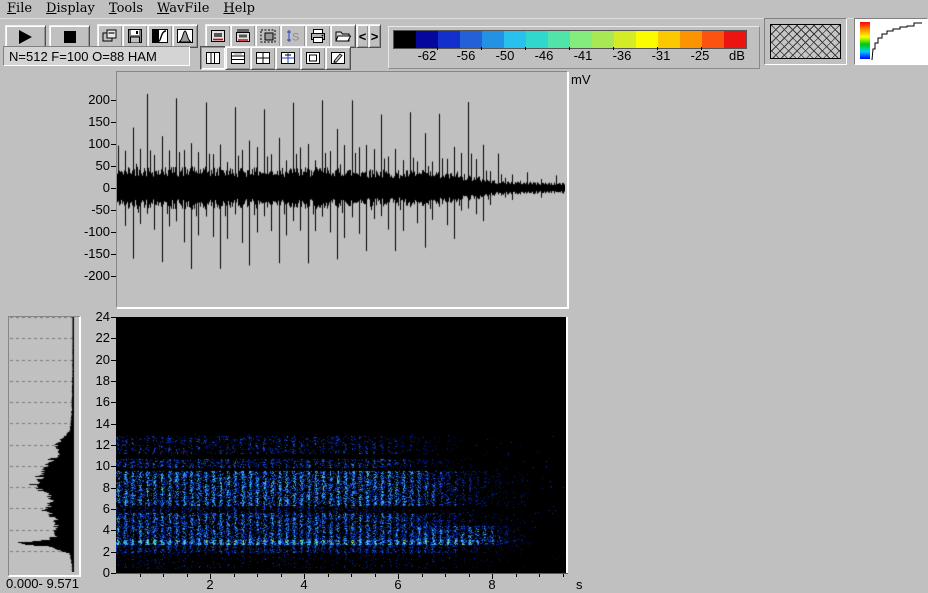 Image resolution: width=928 pixels, height=593 pixels. Describe the element at coordinates (19, 8) in the screenshot. I see `menu-item-file: File` at that location.